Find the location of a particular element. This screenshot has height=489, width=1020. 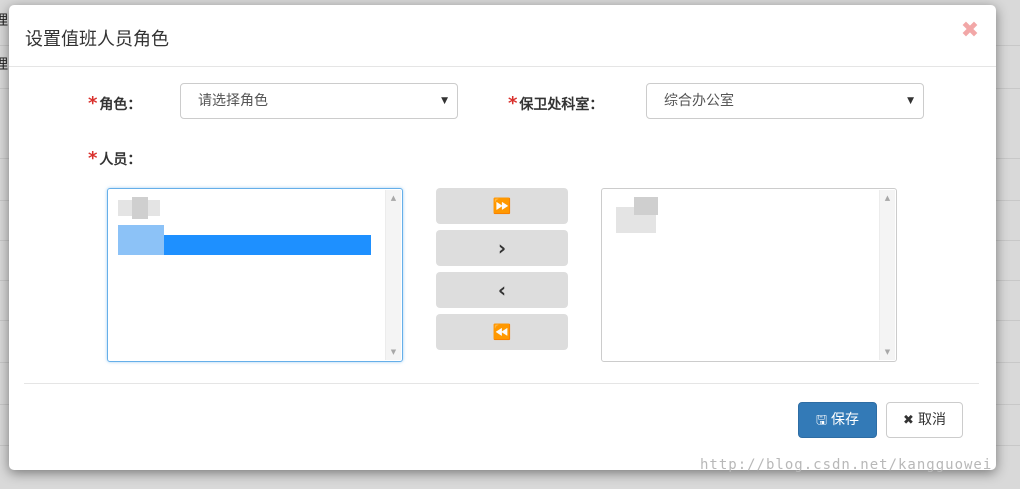

close-icon: ✖ is located at coordinates (970, 31).